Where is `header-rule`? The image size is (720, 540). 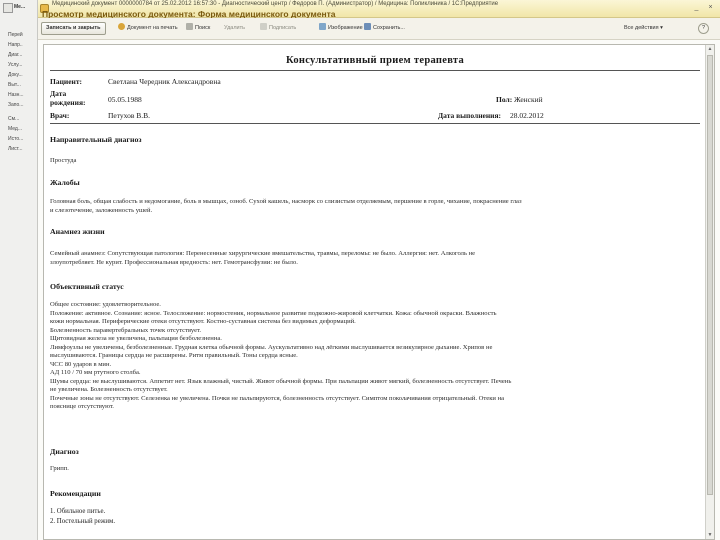 header-rule is located at coordinates (375, 123).